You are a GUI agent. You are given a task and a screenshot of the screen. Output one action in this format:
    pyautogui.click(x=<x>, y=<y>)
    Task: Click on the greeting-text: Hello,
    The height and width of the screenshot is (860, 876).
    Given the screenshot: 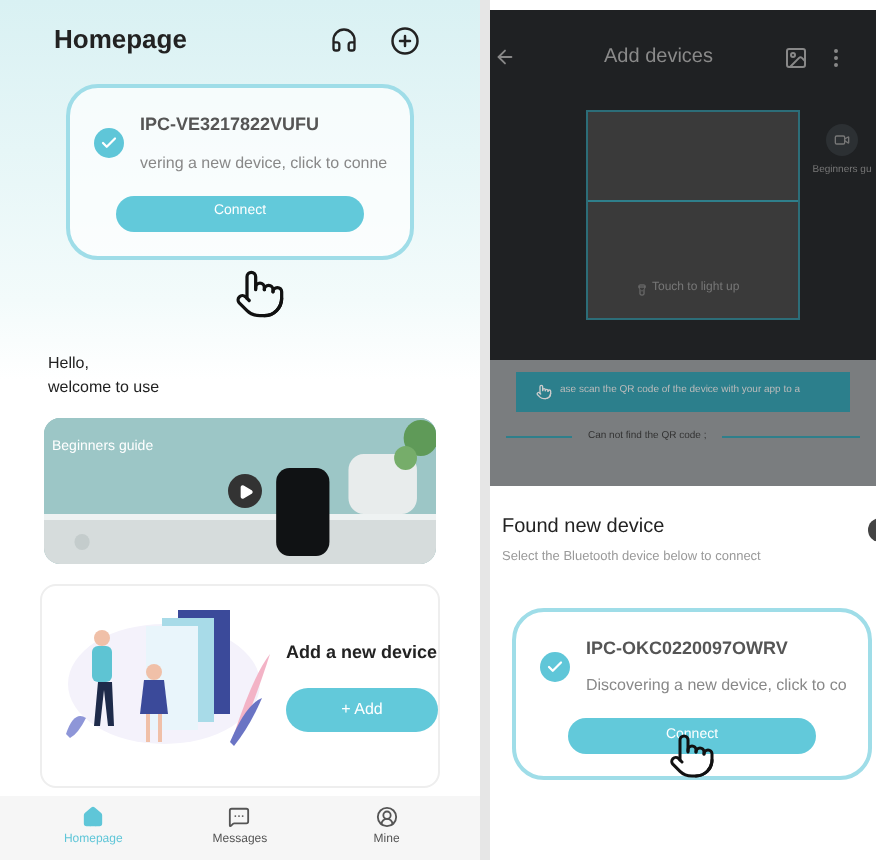 What is the action you would take?
    pyautogui.click(x=69, y=364)
    